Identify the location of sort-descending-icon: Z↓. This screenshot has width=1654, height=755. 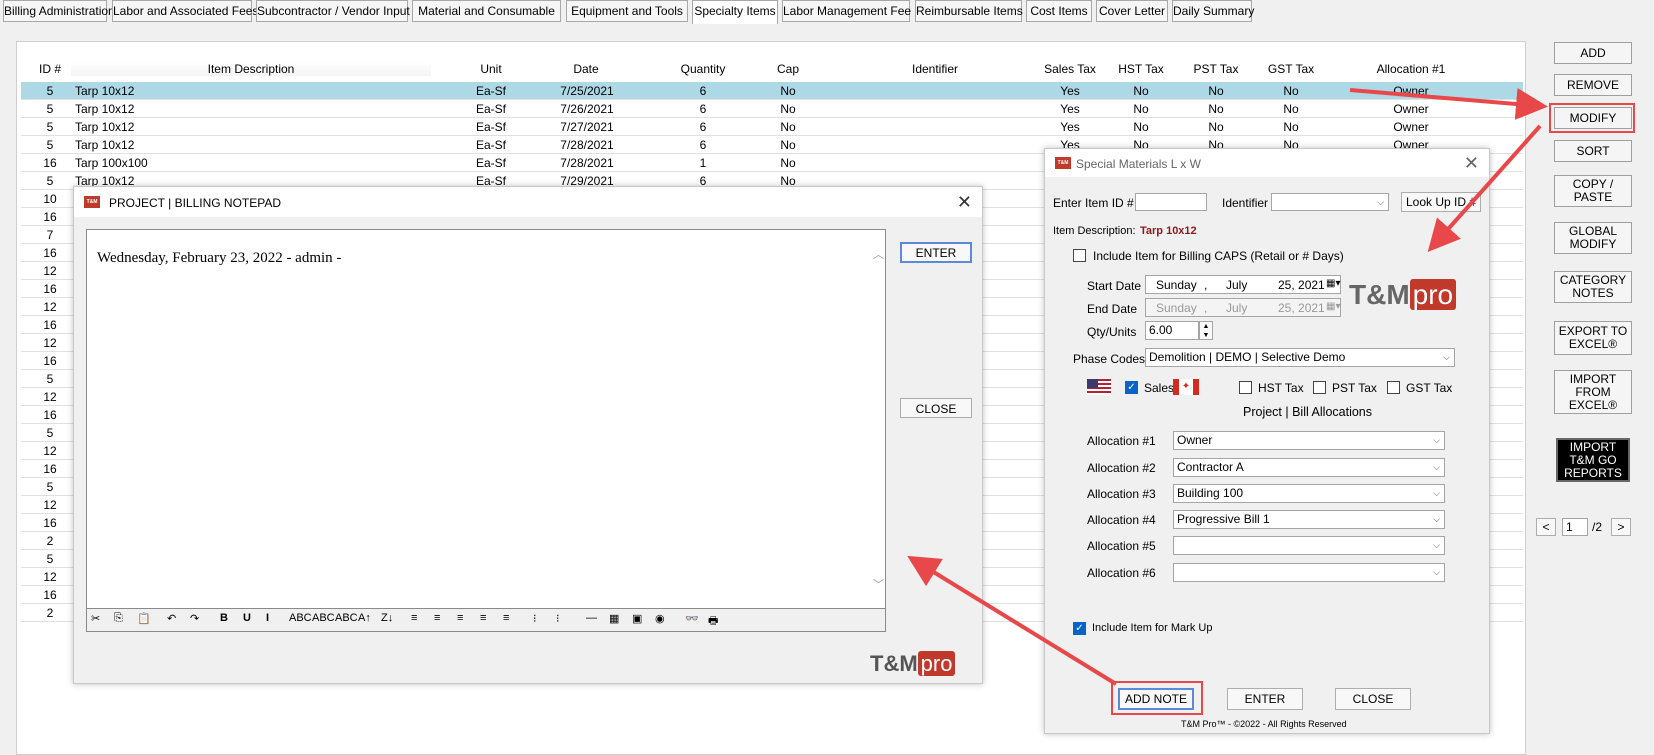
(387, 618).